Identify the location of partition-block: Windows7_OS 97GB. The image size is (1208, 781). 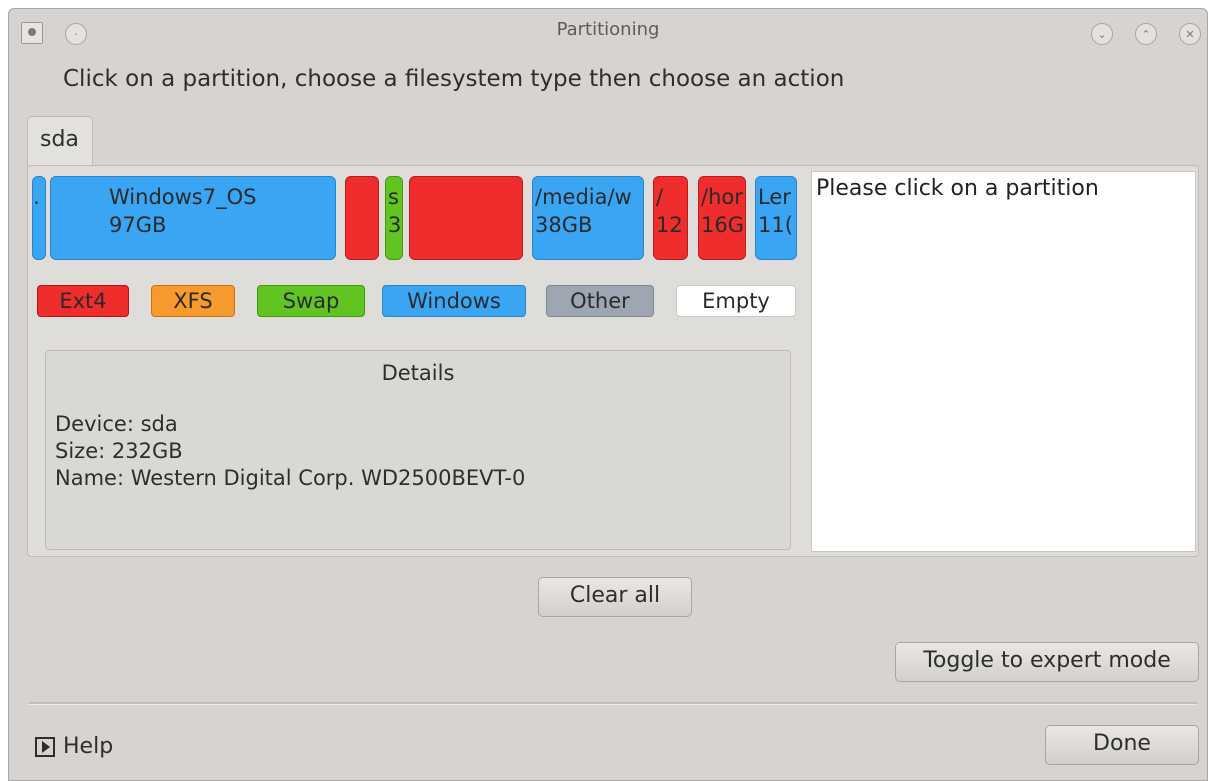
(193, 218).